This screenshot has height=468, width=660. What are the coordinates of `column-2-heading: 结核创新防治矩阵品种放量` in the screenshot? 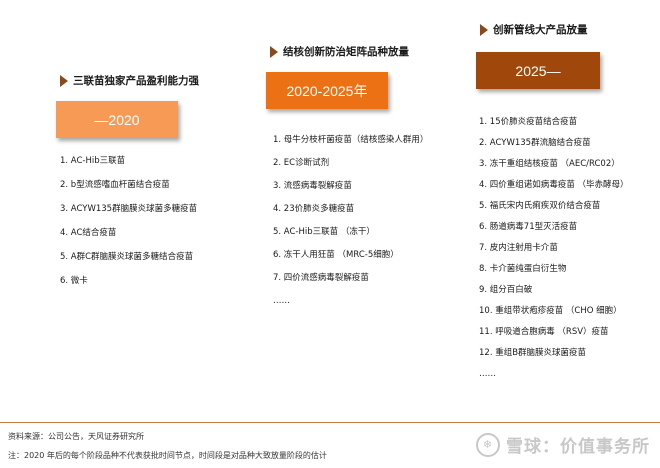 It's located at (339, 51).